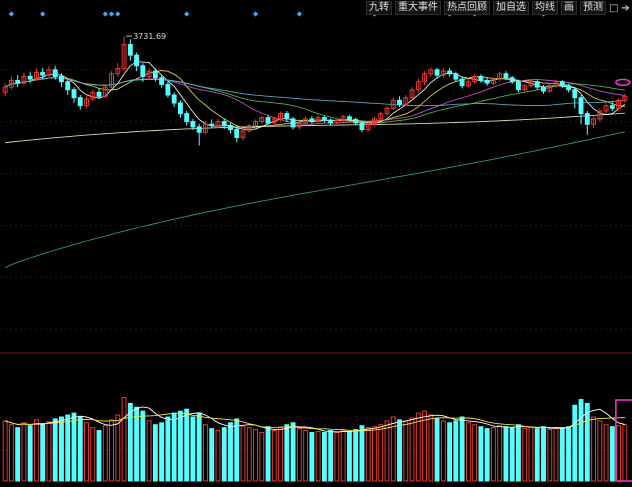 The width and height of the screenshot is (632, 487). Describe the element at coordinates (511, 8) in the screenshot. I see `add-watchlist-button: 加自选` at that location.